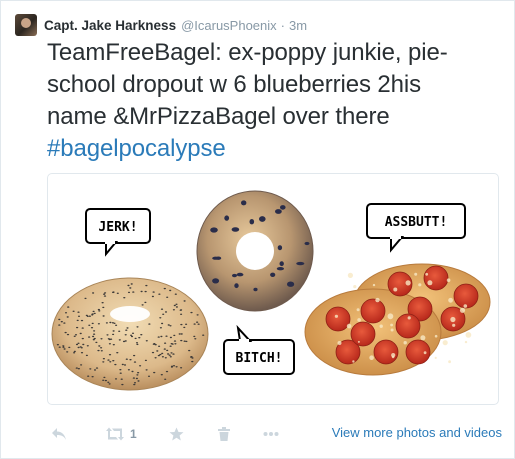 The width and height of the screenshot is (515, 459). I want to click on pizza-bagels, so click(397, 319).